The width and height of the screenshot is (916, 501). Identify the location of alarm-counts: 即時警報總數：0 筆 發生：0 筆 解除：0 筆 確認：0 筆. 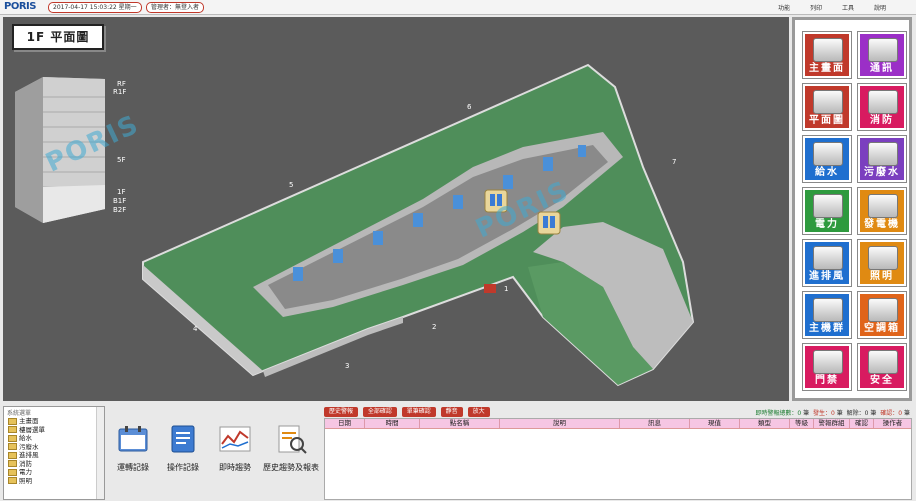
(832, 412).